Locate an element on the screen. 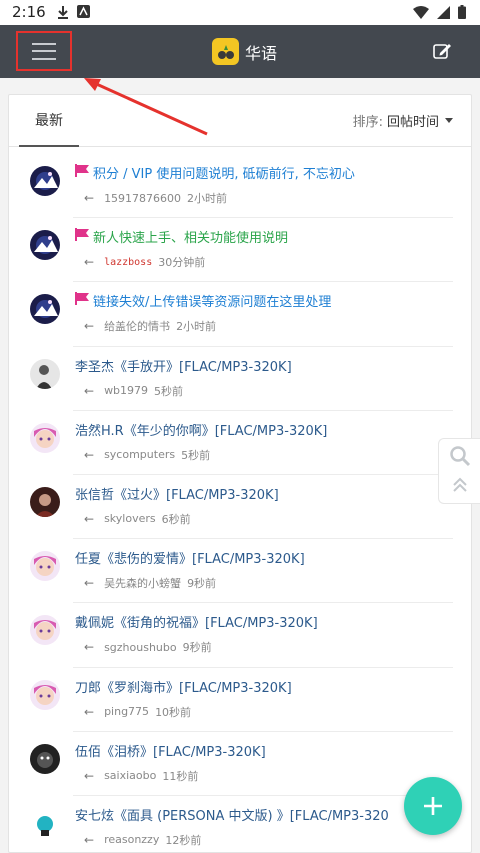 The width and height of the screenshot is (480, 853). thread-meta: ← ping775 10秒前 is located at coordinates (137, 712).